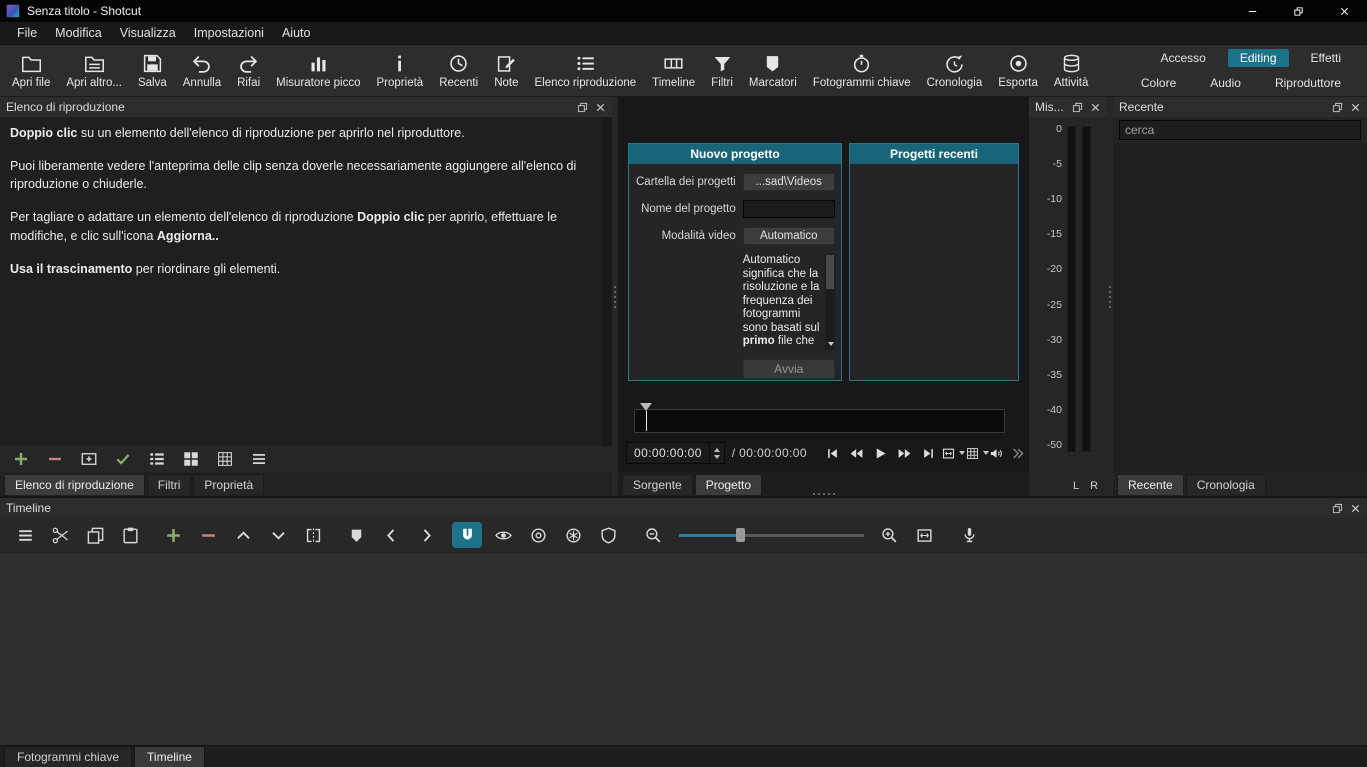 This screenshot has width=1367, height=767. What do you see at coordinates (1252, 11) in the screenshot?
I see `minimize-button` at bounding box center [1252, 11].